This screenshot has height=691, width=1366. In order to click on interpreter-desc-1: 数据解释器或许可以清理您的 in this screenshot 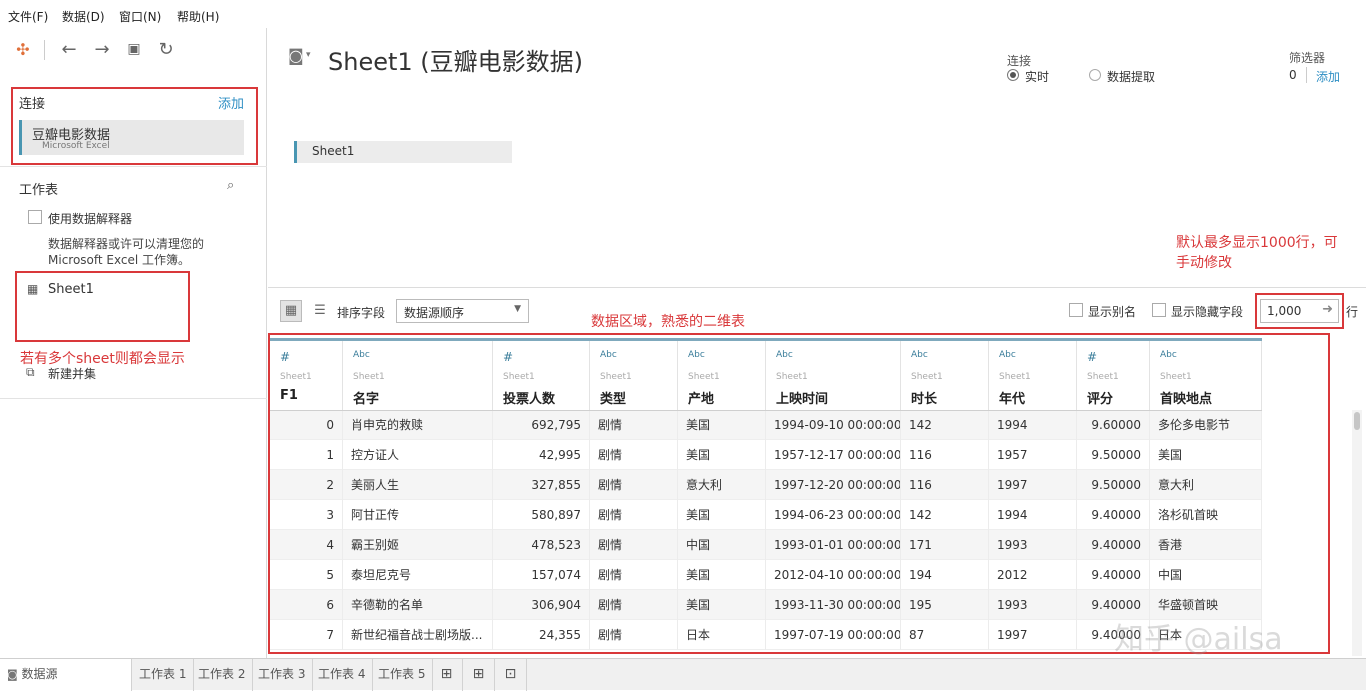, I will do `click(126, 244)`.